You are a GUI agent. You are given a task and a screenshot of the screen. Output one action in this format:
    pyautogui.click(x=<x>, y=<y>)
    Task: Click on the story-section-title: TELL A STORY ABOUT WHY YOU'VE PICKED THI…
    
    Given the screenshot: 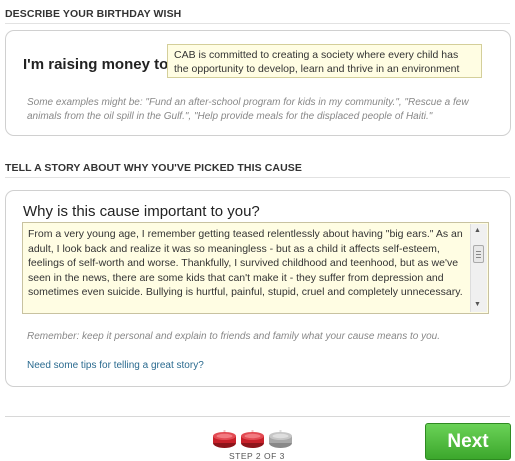 What is the action you would take?
    pyautogui.click(x=153, y=168)
    